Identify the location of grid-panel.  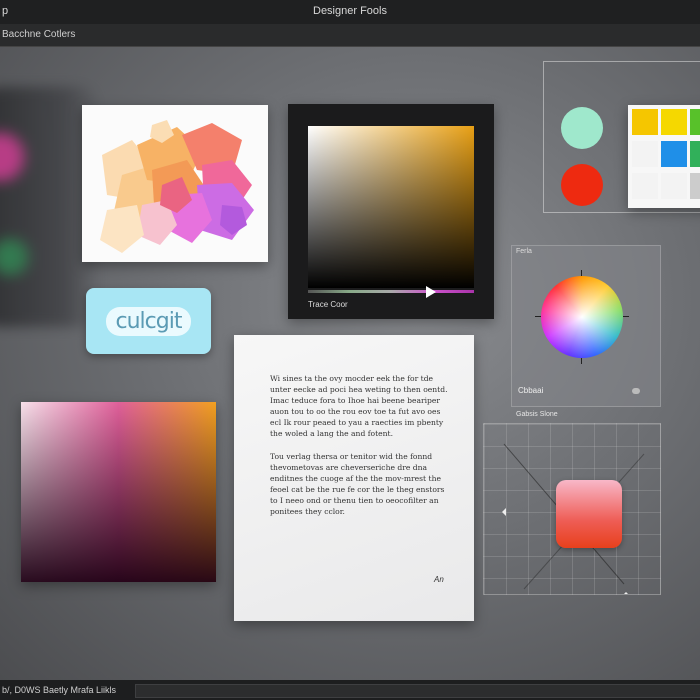
(572, 509).